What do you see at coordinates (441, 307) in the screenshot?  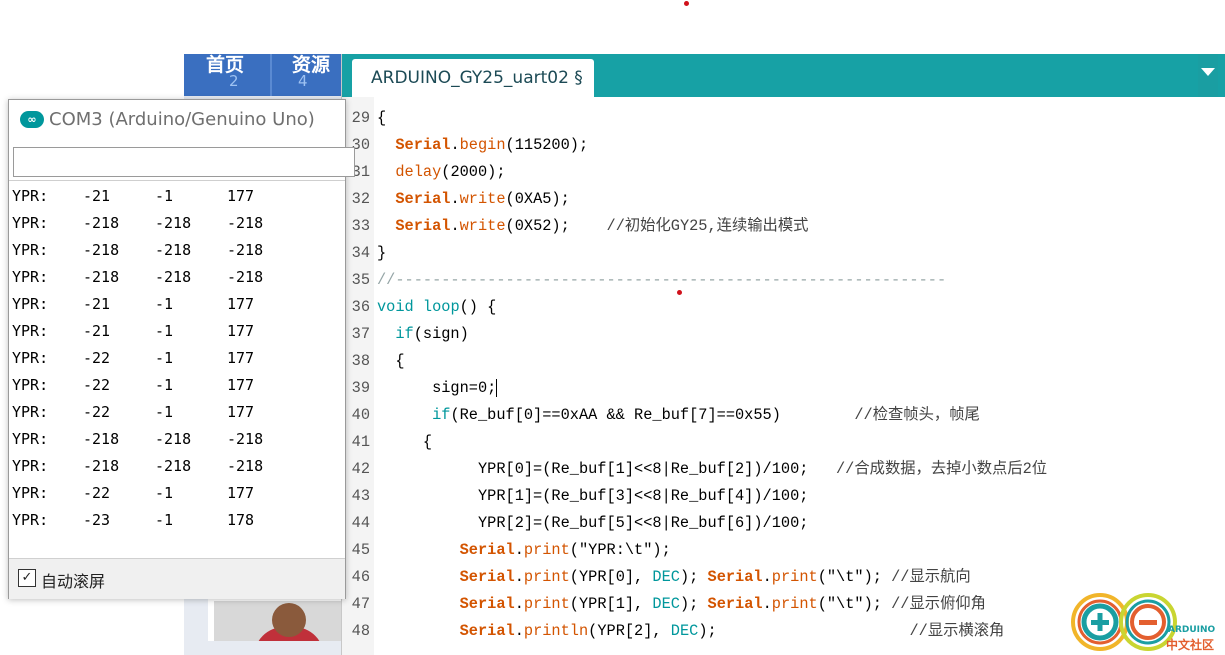 I see `code-token: loop` at bounding box center [441, 307].